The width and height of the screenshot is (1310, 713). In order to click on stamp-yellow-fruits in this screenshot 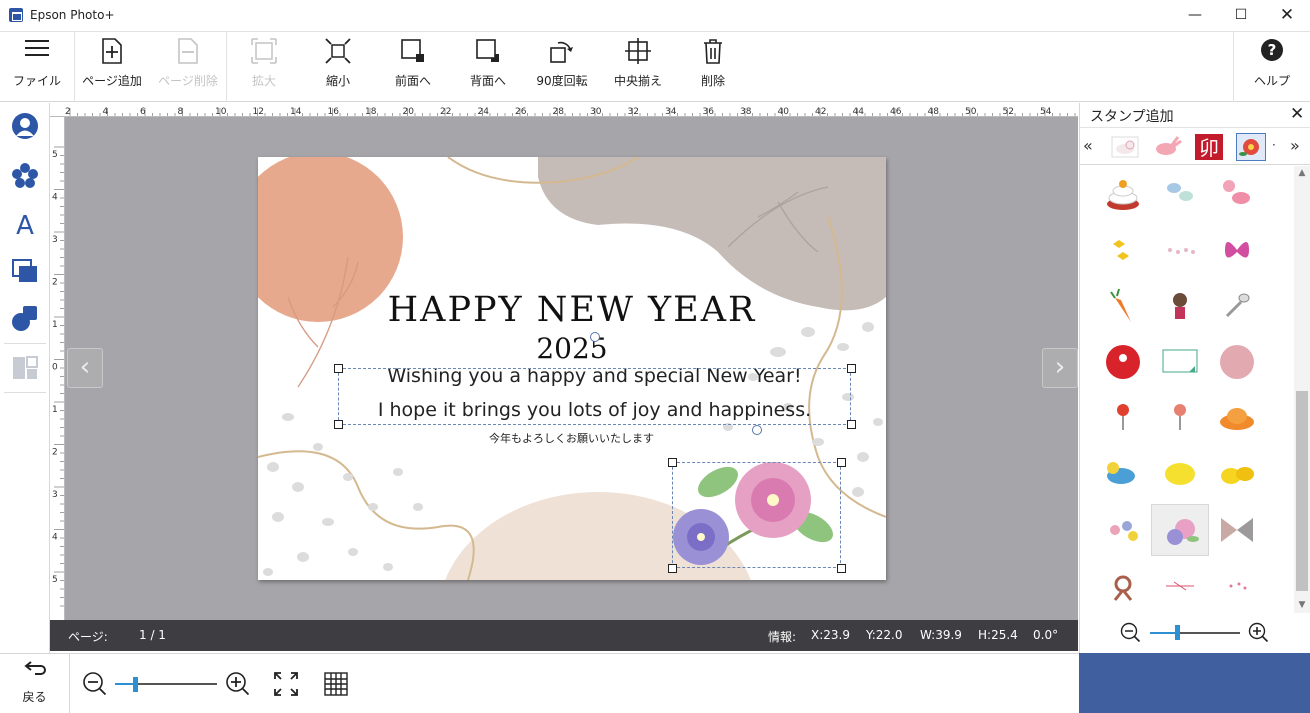, I will do `click(1237, 474)`.